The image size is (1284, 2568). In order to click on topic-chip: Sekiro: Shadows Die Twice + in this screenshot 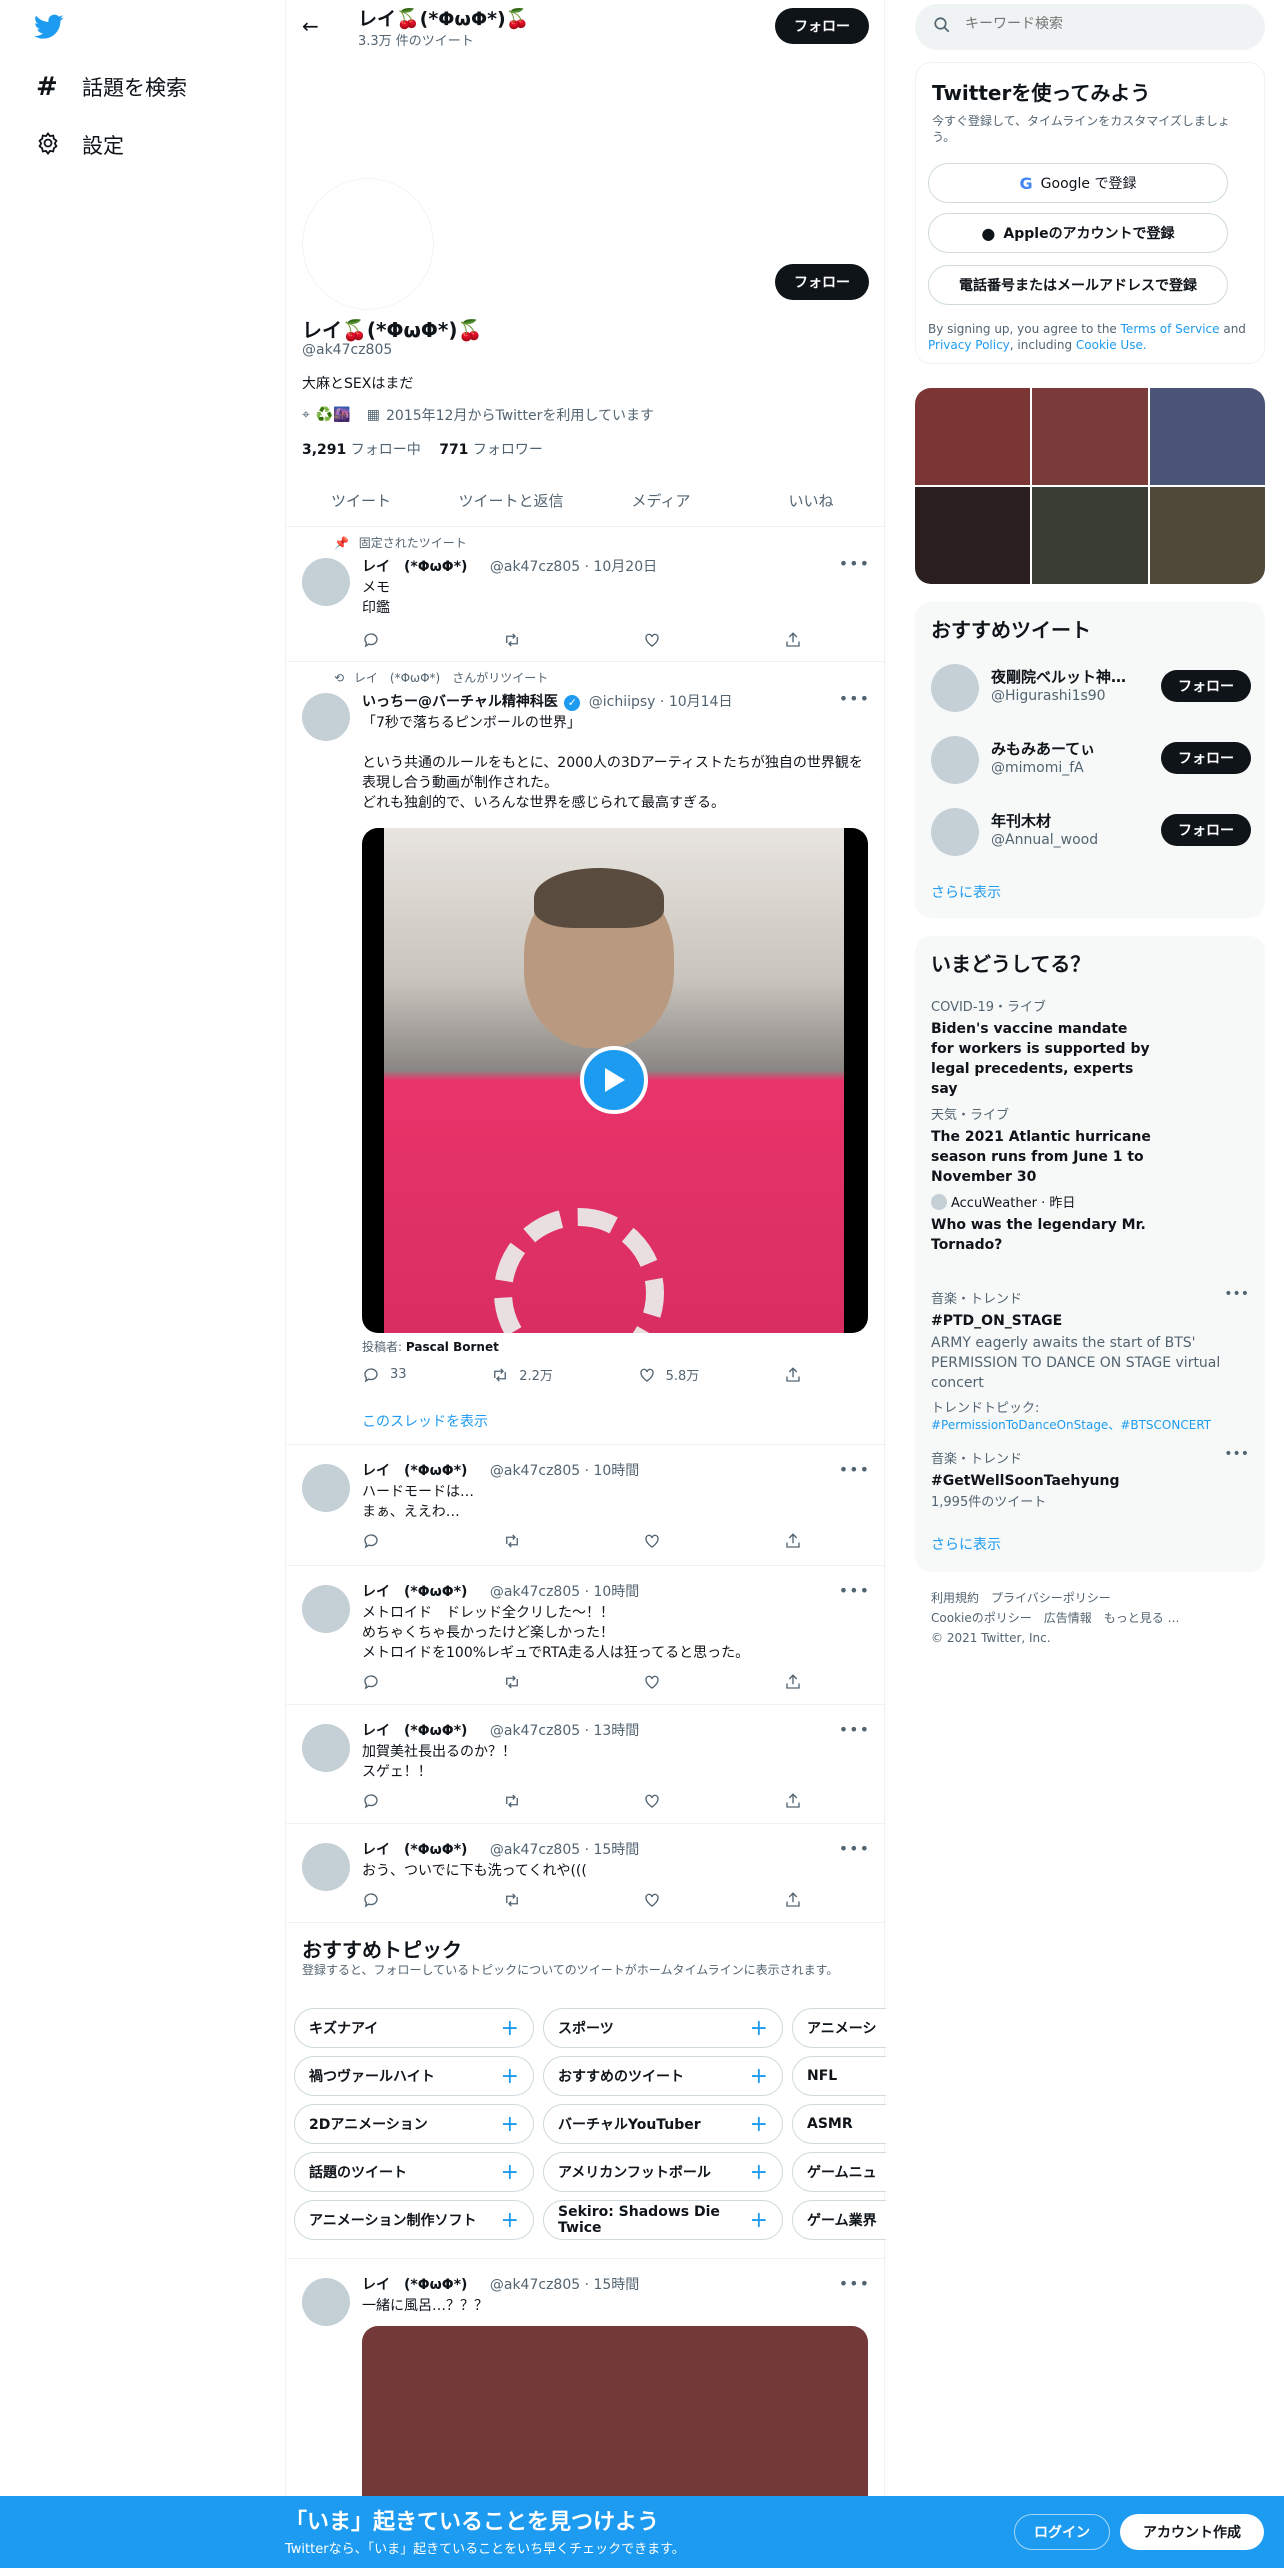, I will do `click(663, 2220)`.